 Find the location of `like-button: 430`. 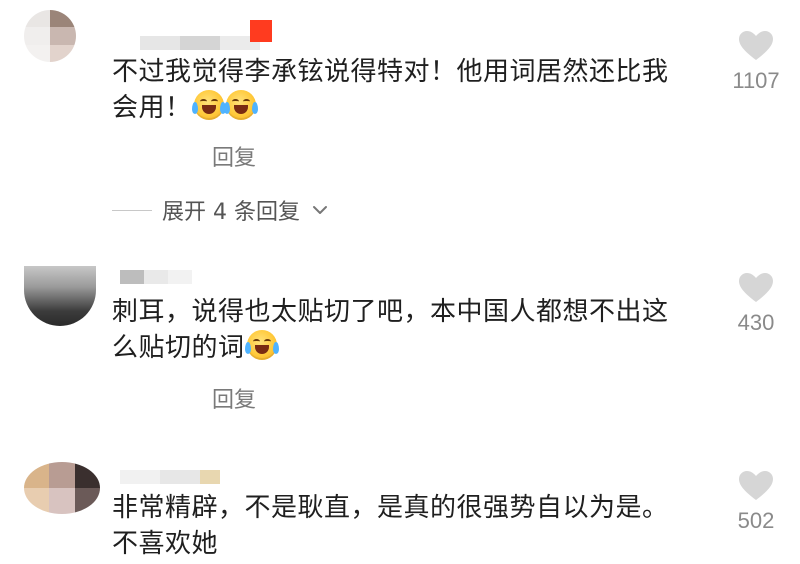

like-button: 430 is located at coordinates (756, 304).